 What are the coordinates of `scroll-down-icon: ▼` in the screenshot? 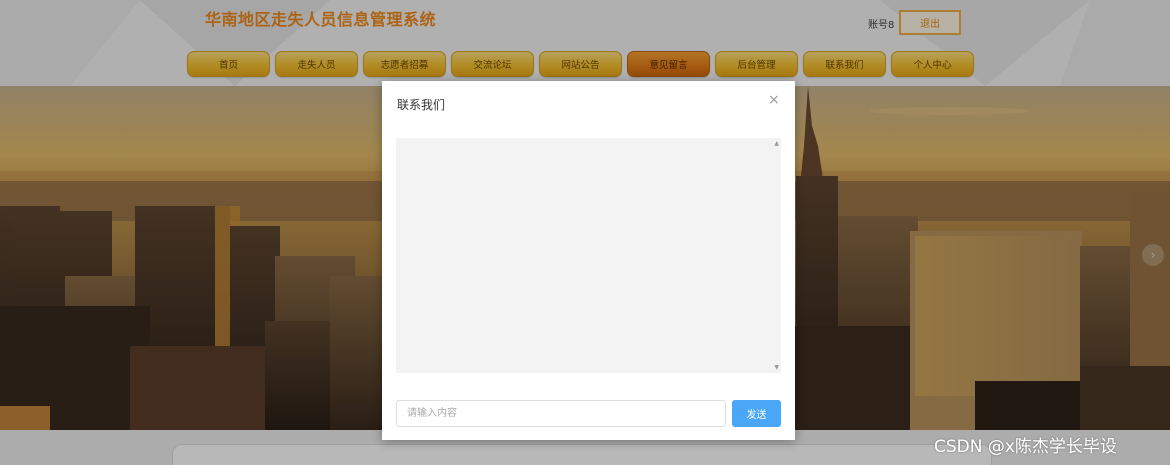 It's located at (776, 367).